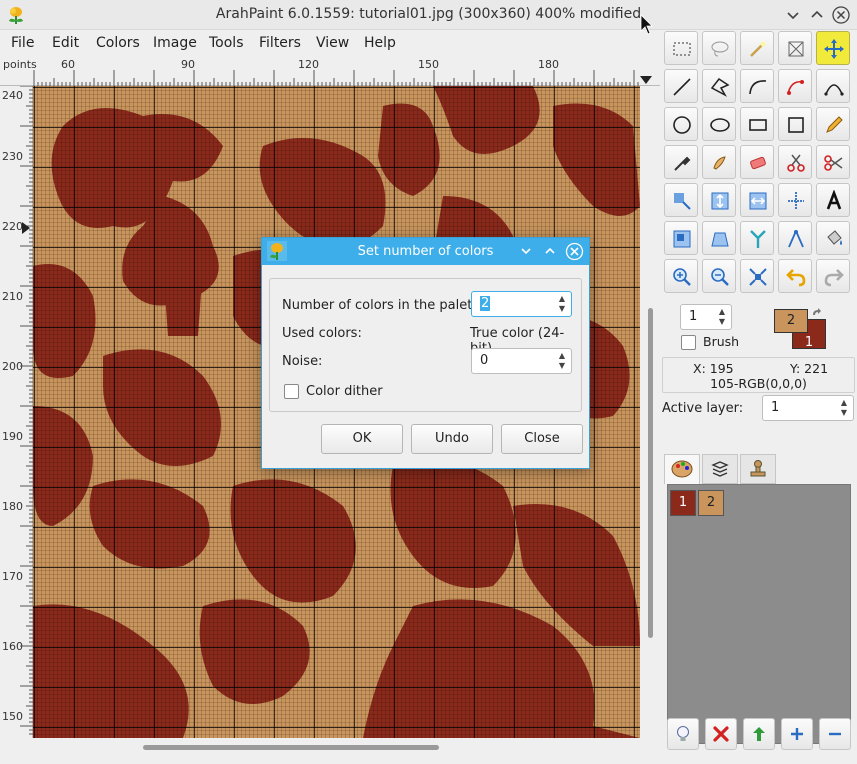 The height and width of the screenshot is (764, 857). I want to click on tool-lasso-button, so click(719, 48).